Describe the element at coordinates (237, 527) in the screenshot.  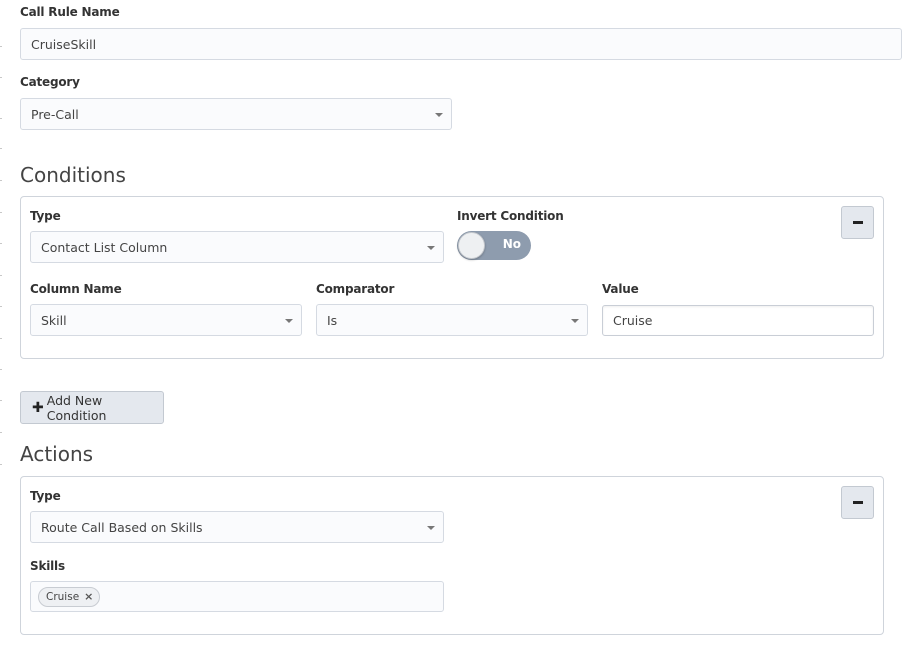
I see `action-type-select: Route Call Based on Skills` at that location.